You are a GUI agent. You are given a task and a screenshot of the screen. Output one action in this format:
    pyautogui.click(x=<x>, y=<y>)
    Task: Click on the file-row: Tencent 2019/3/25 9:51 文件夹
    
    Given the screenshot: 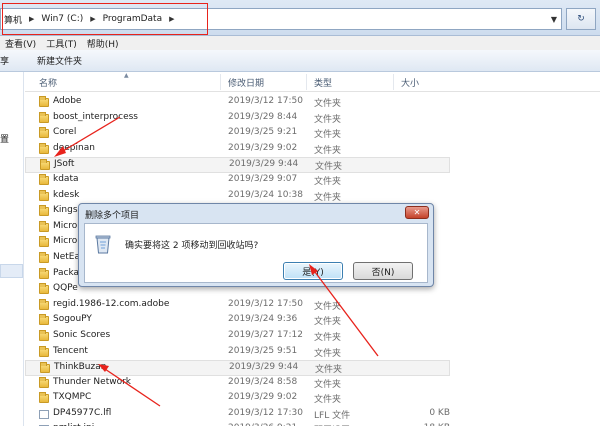 What is the action you would take?
    pyautogui.click(x=312, y=353)
    